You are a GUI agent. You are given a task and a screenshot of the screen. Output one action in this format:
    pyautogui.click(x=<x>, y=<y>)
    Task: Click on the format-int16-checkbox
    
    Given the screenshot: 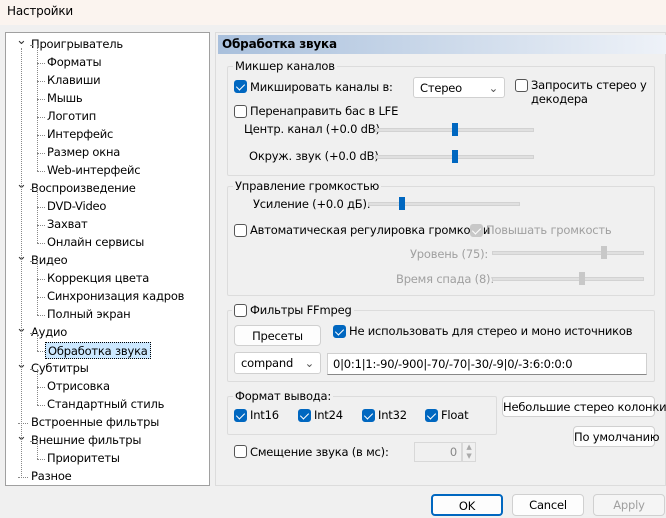 What is the action you would take?
    pyautogui.click(x=240, y=415)
    